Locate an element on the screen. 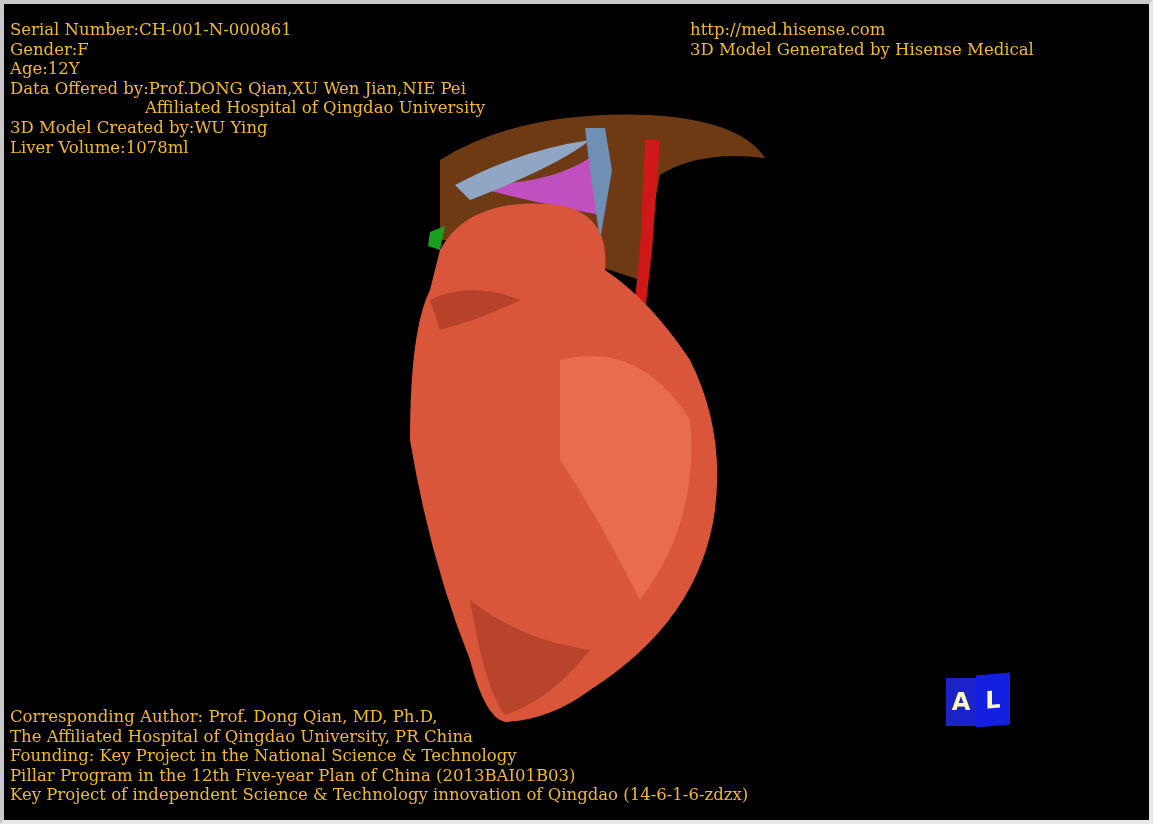 The width and height of the screenshot is (1153, 824). info-text: Gender:F is located at coordinates (50, 49).